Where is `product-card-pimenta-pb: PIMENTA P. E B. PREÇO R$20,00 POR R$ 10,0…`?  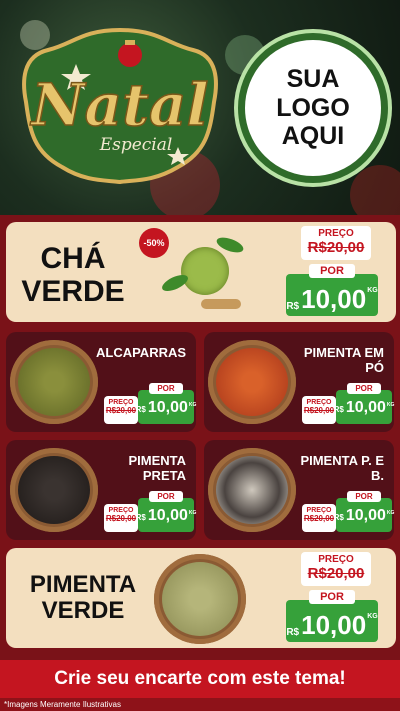 product-card-pimenta-pb: PIMENTA P. E B. PREÇO R$20,00 POR R$ 10,0… is located at coordinates (299, 490).